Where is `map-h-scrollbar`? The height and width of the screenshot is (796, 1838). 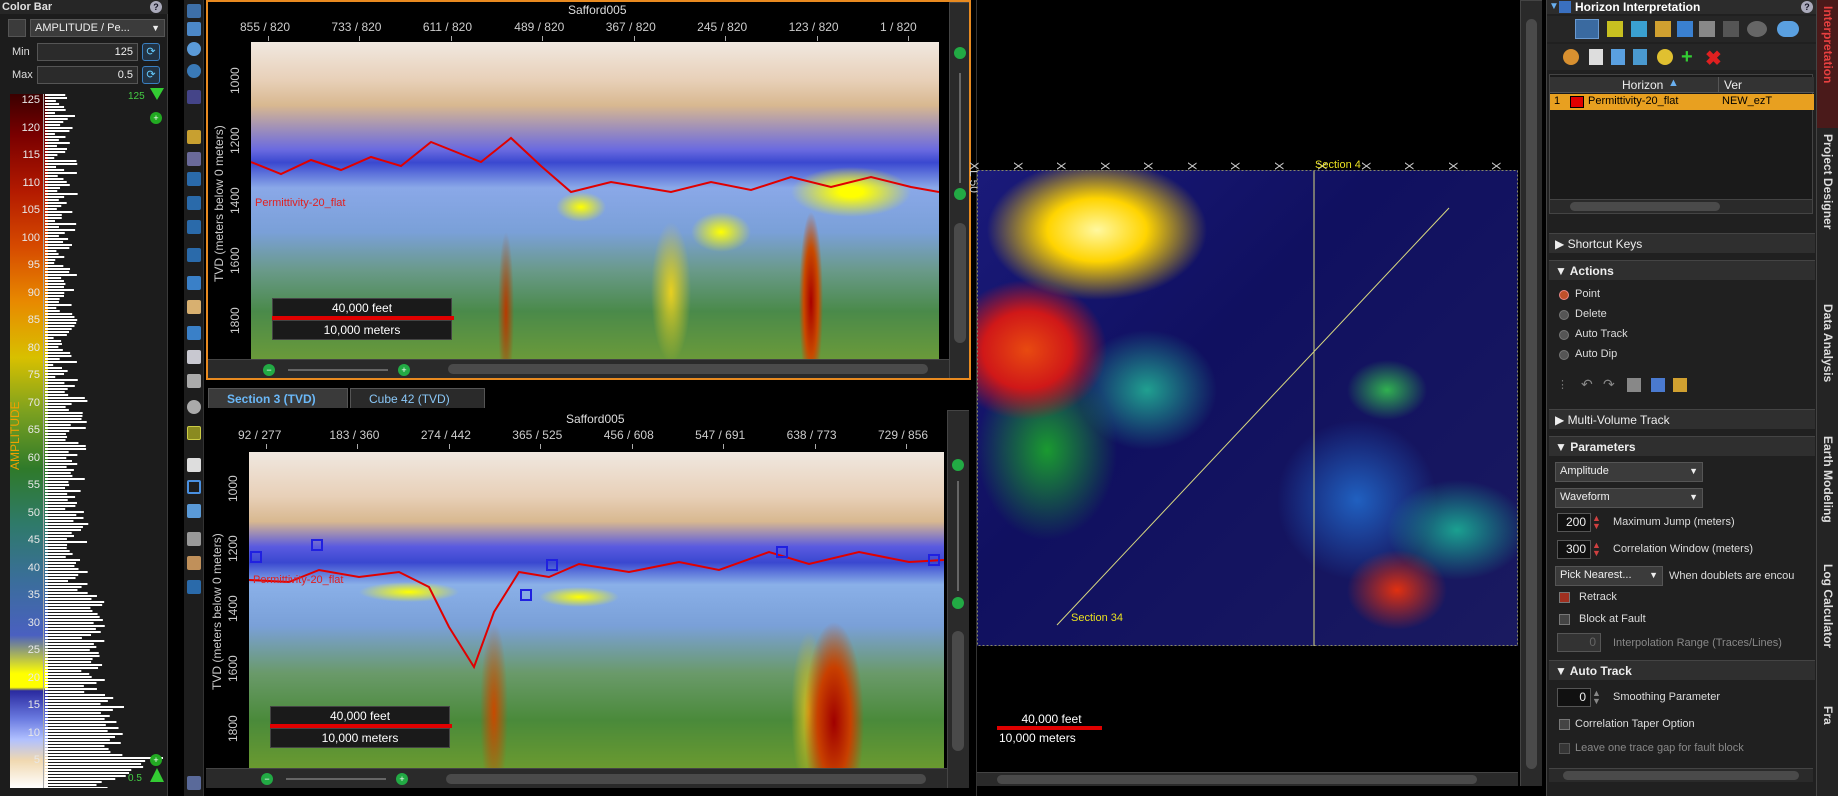
map-h-scrollbar is located at coordinates (1247, 779).